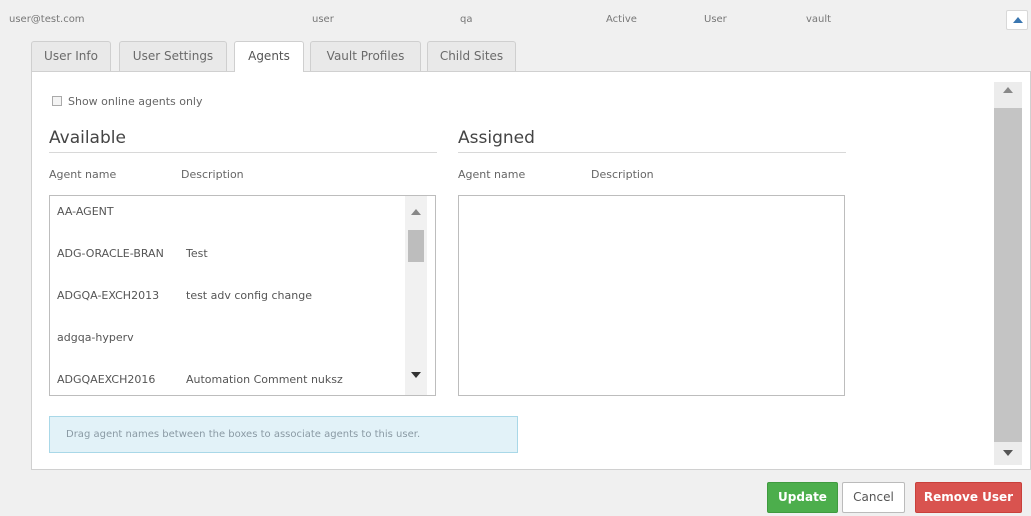 Image resolution: width=1031 pixels, height=516 pixels. Describe the element at coordinates (968, 497) in the screenshot. I see `remove-user-button: Remove User` at that location.